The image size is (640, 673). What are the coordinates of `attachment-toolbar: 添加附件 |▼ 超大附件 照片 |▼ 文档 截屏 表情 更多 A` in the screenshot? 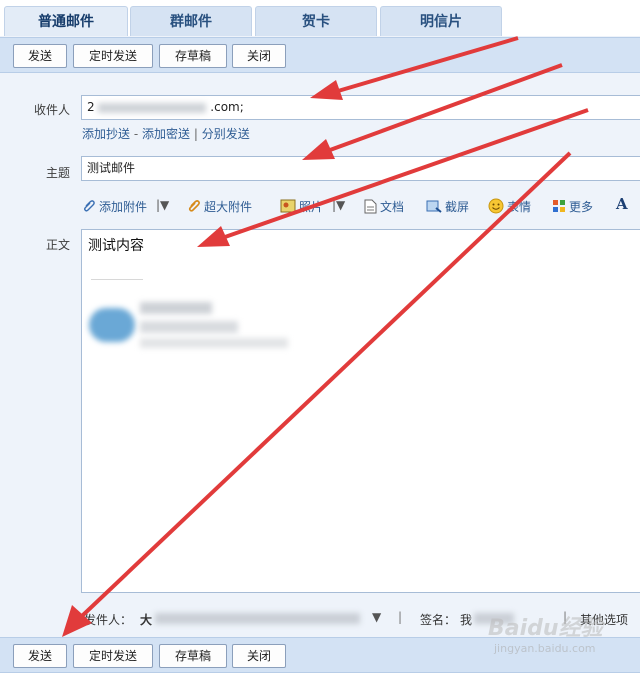 It's located at (360, 206).